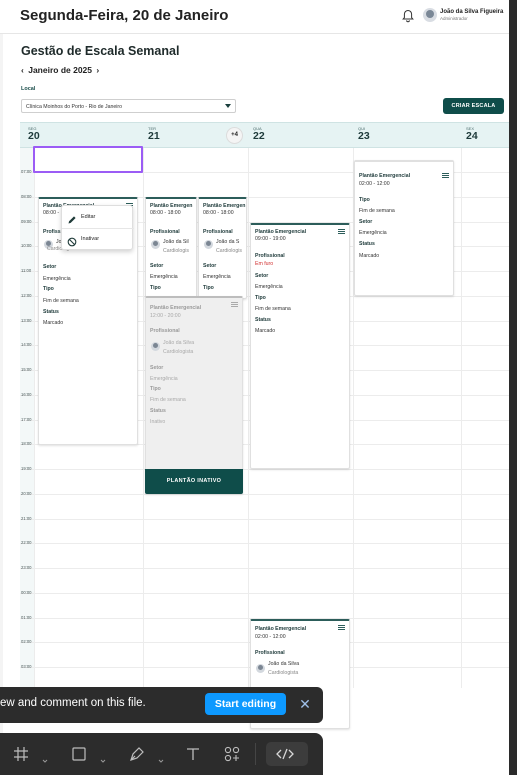  Describe the element at coordinates (26, 295) in the screenshot. I see `hour-label: 12:00` at that location.